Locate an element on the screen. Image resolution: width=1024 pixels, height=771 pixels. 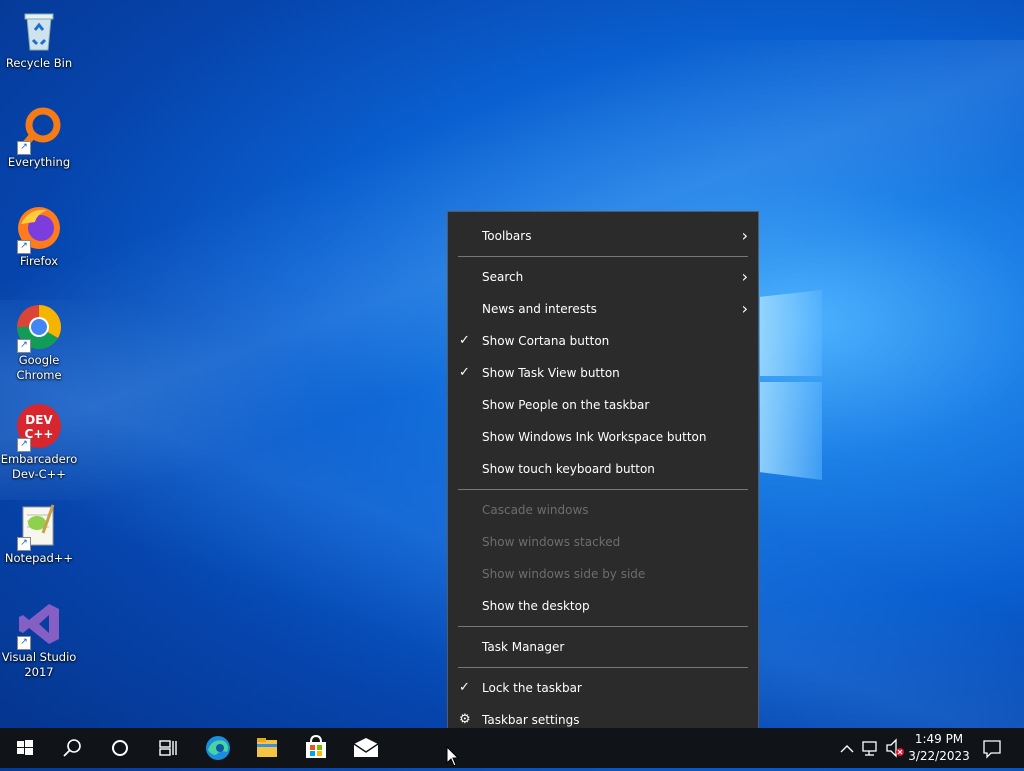
desktop-icon-label: Firefox is located at coordinates (39, 261).